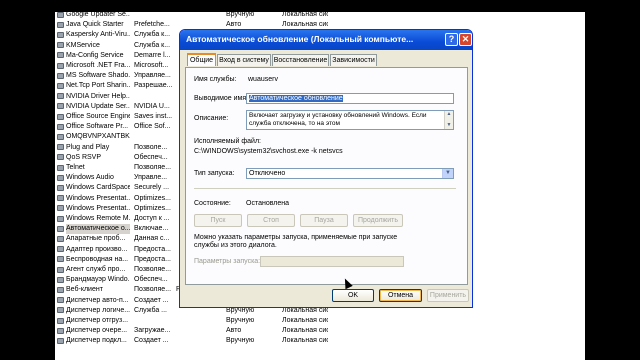 This screenshot has width=640, height=360. Describe the element at coordinates (350, 173) in the screenshot. I see `startup-type-combo: Отключено ▼` at that location.